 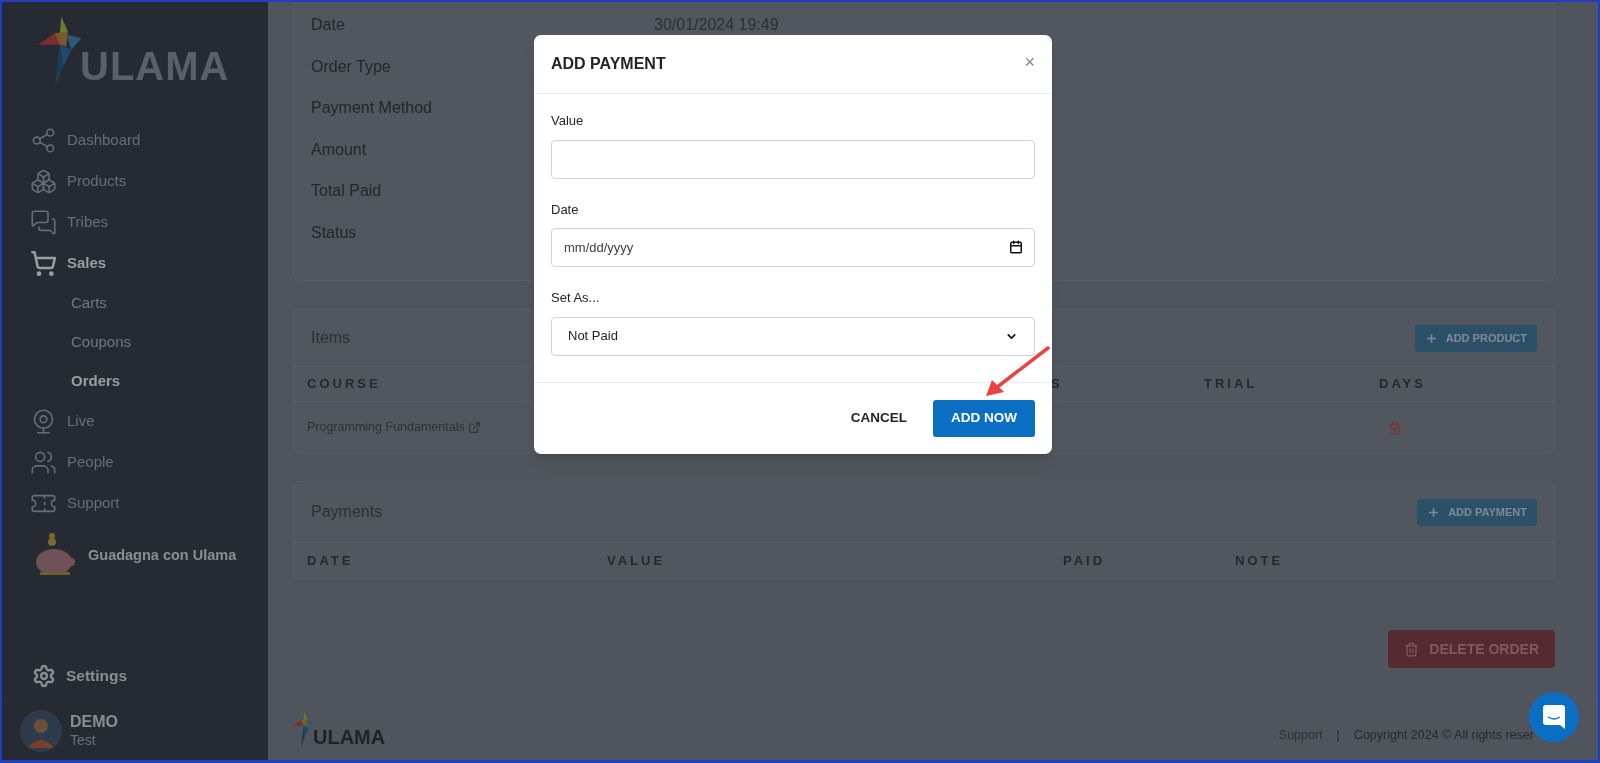 I want to click on user-name: DEMO, so click(x=94, y=721).